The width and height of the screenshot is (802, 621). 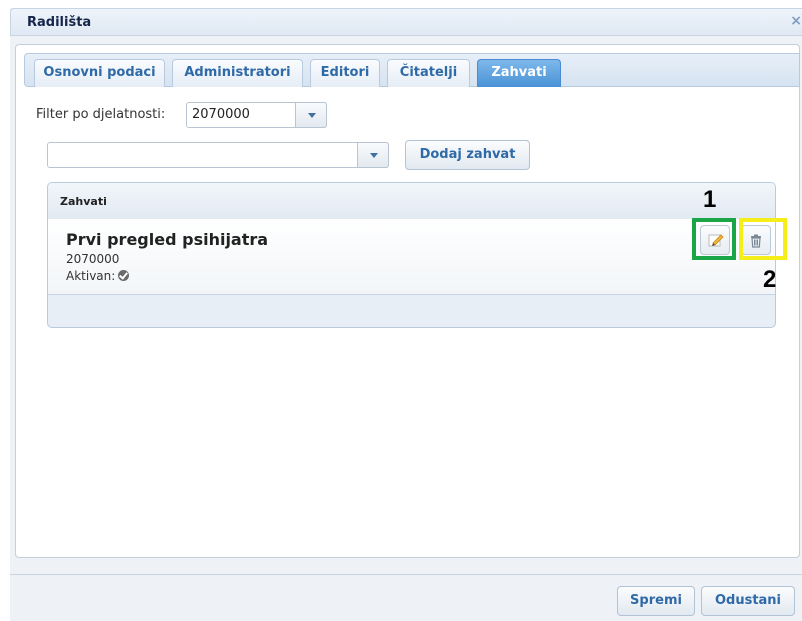 I want to click on tab-administratori: Administratori, so click(x=237, y=73).